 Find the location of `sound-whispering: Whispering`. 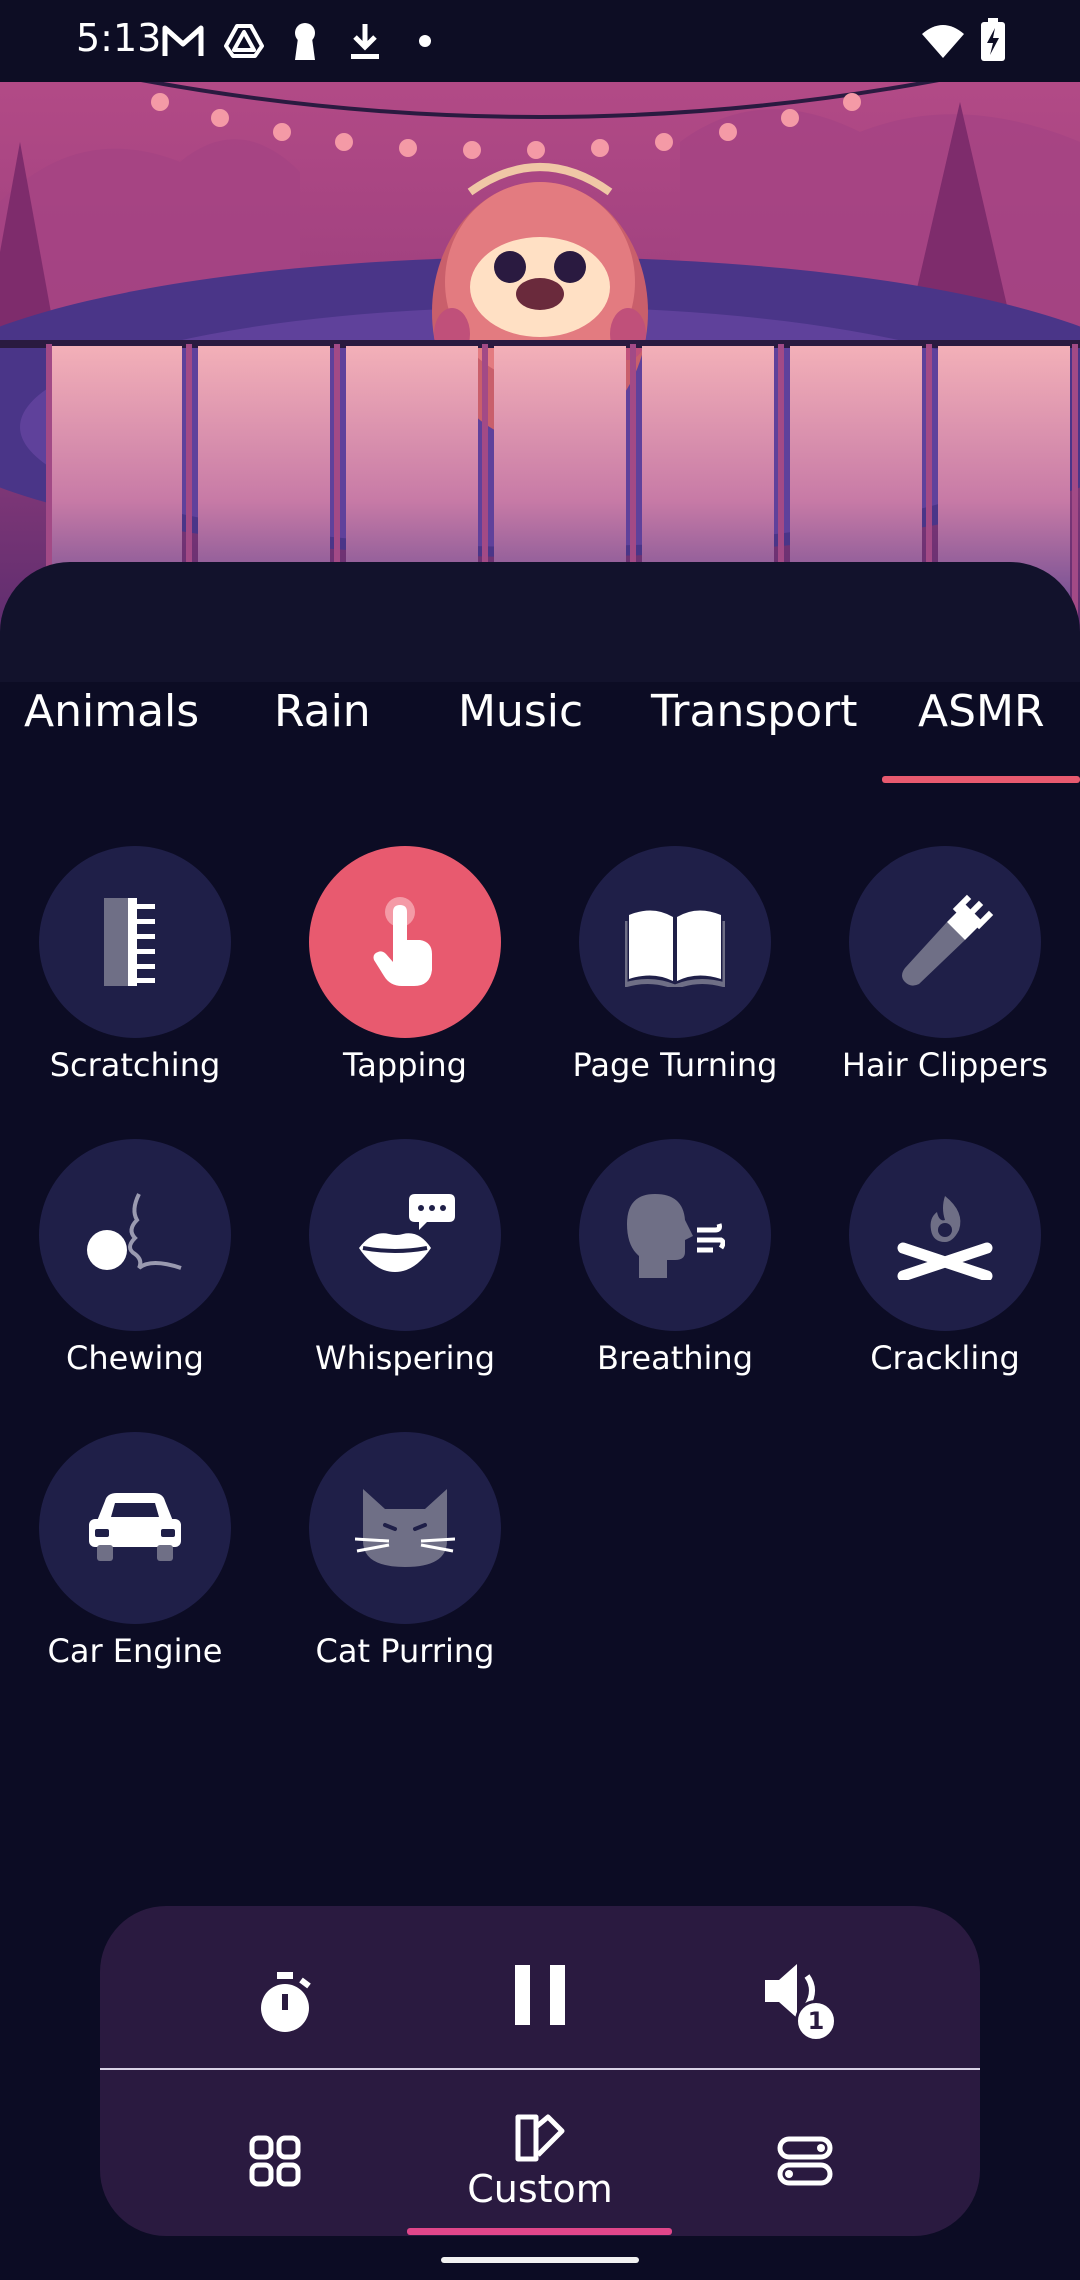

sound-whispering: Whispering is located at coordinates (405, 1258).